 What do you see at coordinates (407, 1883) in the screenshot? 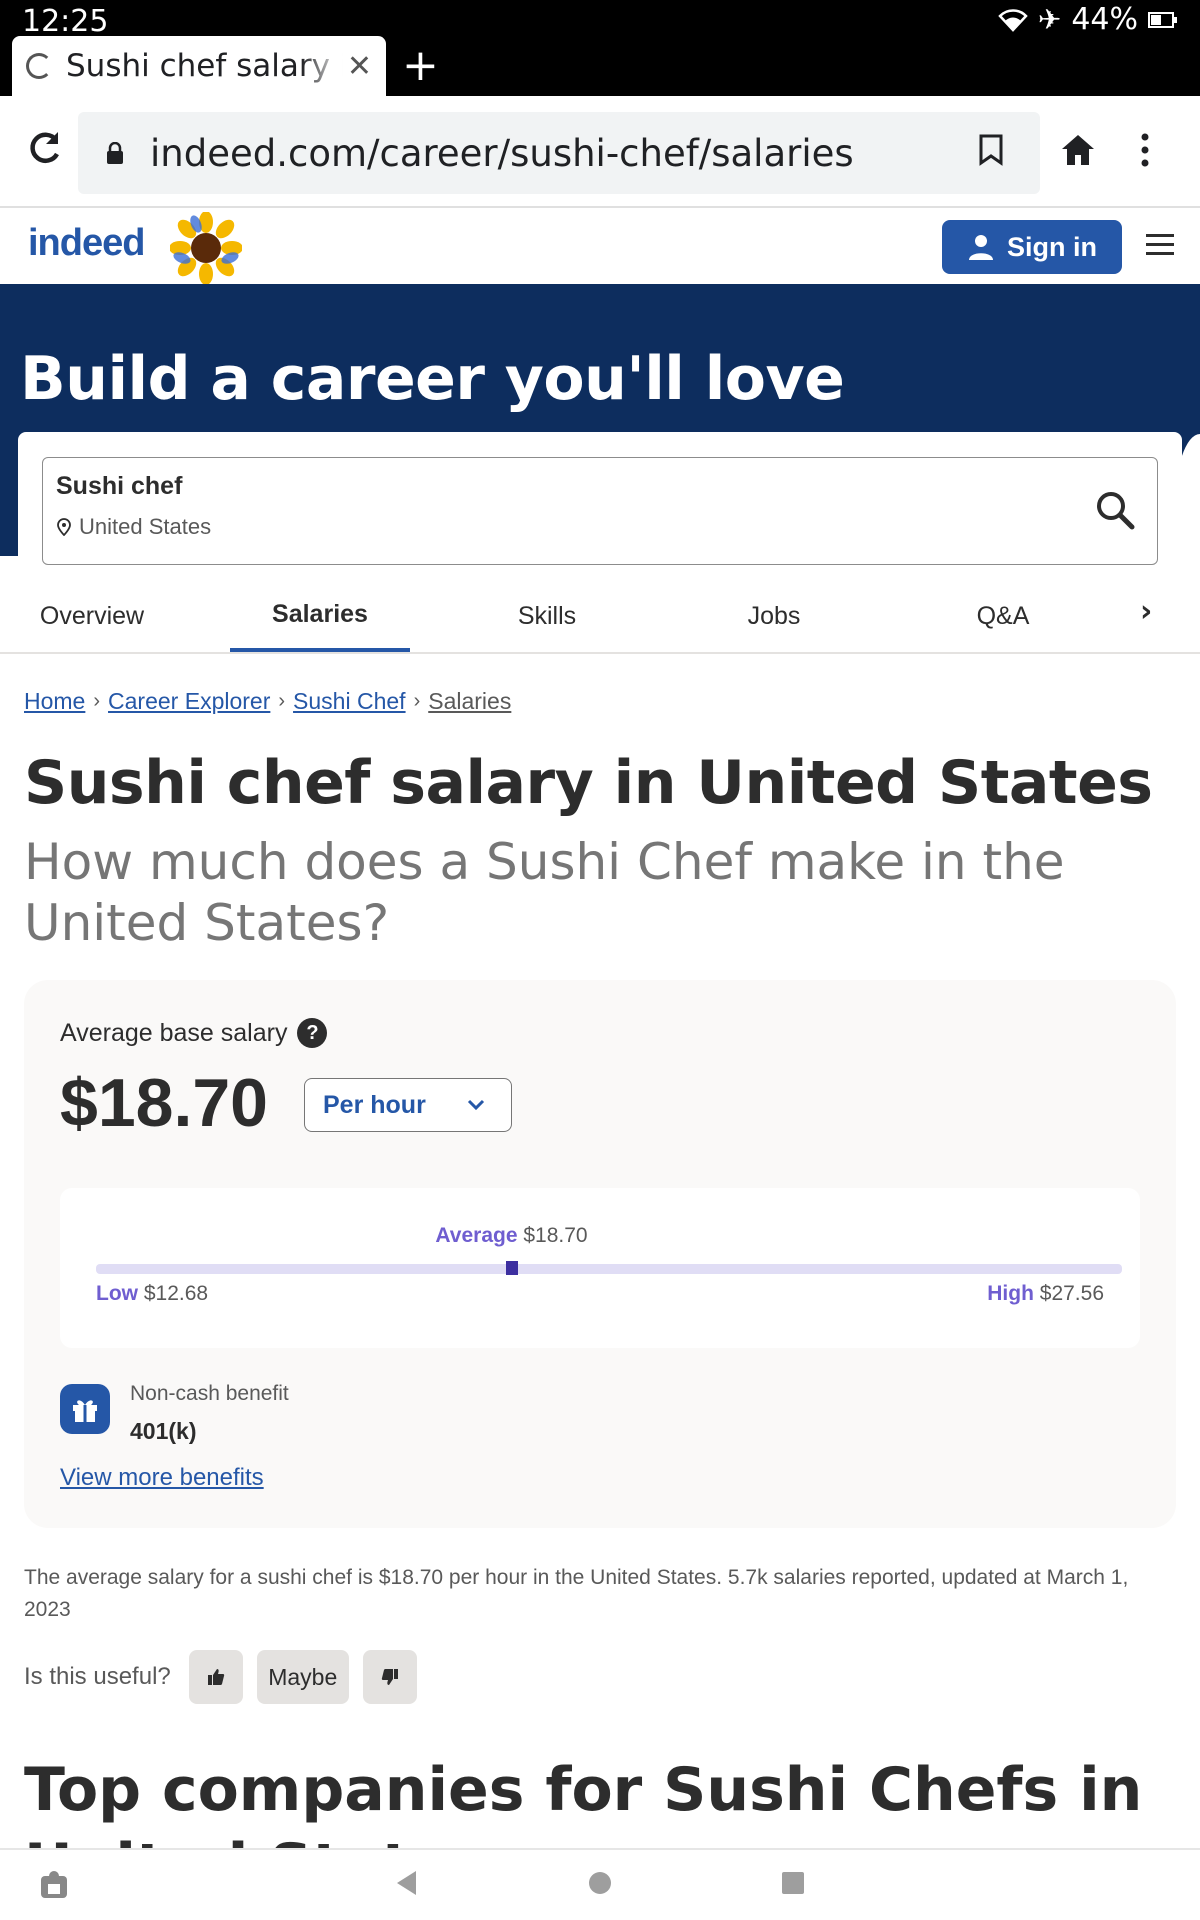
I see `back-icon` at bounding box center [407, 1883].